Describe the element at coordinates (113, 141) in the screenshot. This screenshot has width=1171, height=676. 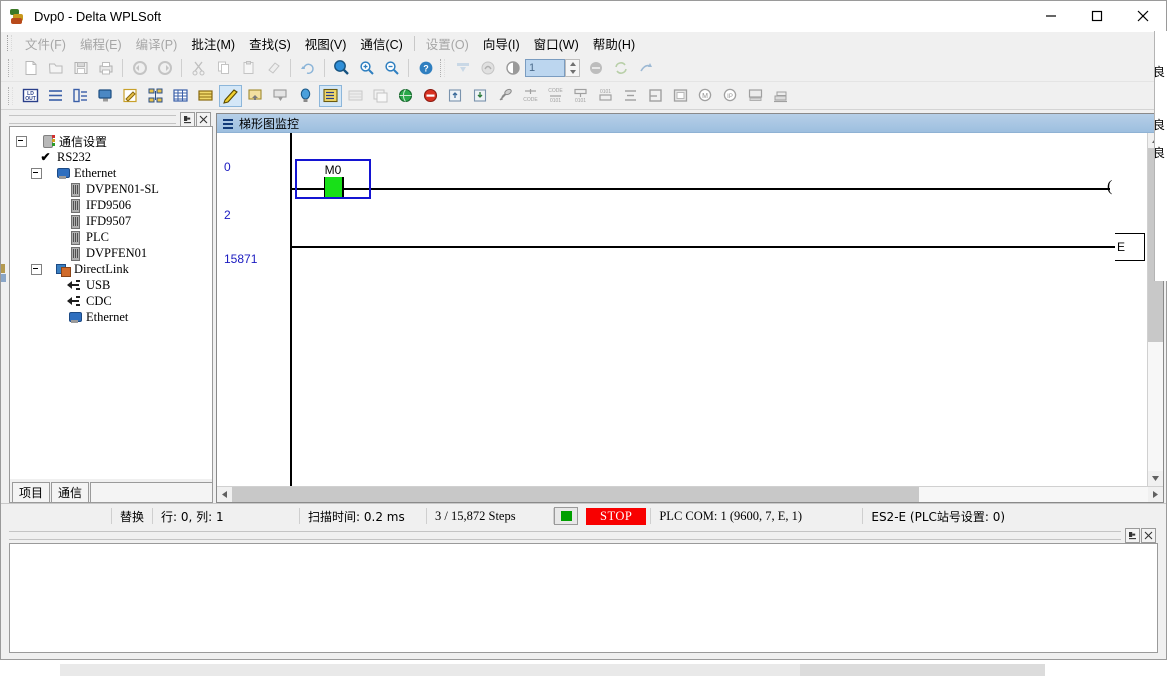
I see `tree-item-communication-settings: 通信设置` at that location.